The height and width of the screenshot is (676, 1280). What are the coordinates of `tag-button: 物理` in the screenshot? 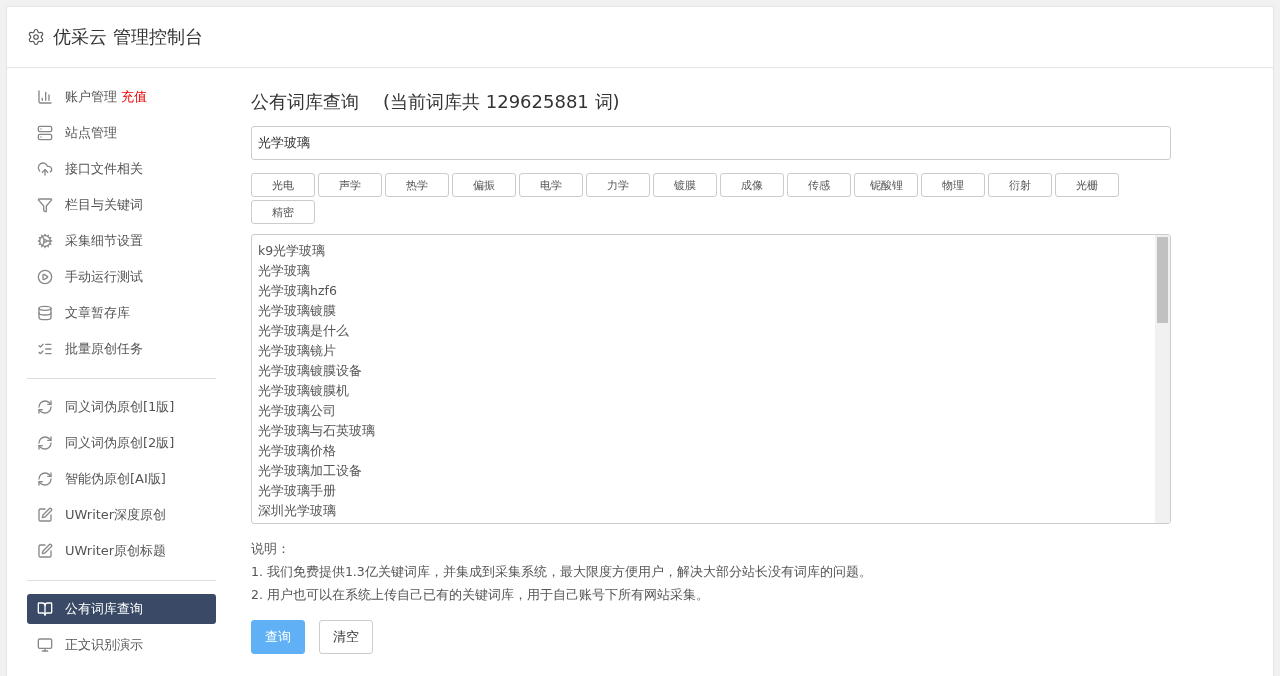 It's located at (953, 185).